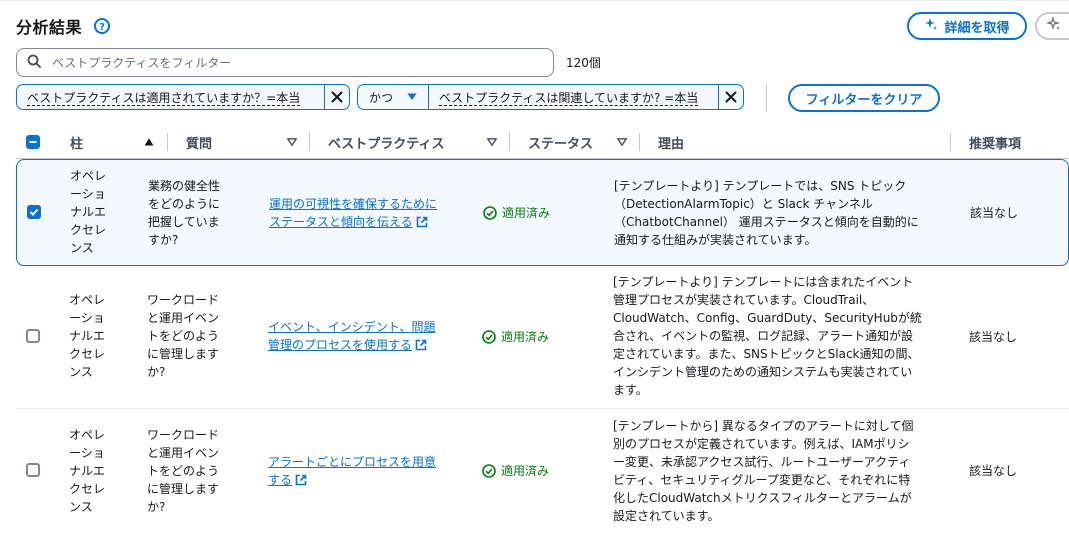  I want to click on filter-search-input, so click(290, 62).